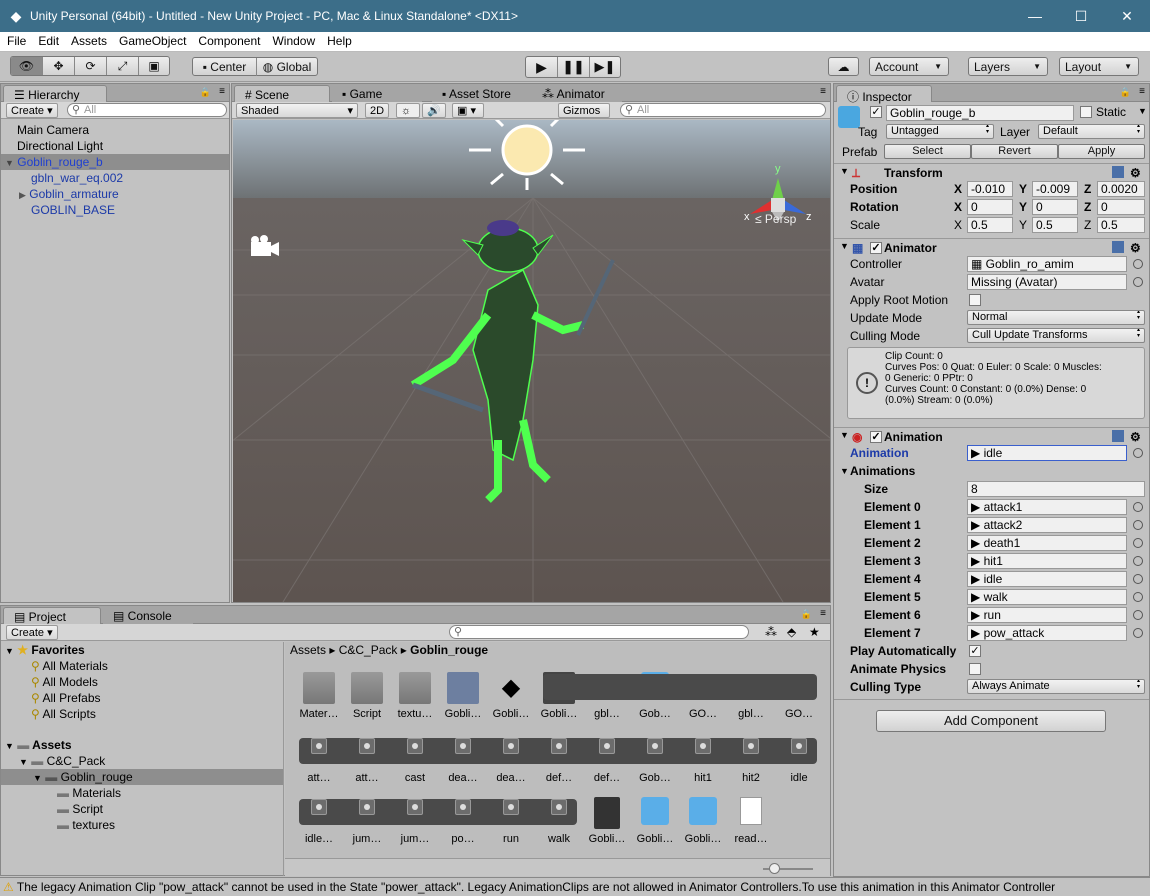  What do you see at coordinates (32, 110) in the screenshot?
I see `hierarchy-create-button: Create ▾` at bounding box center [32, 110].